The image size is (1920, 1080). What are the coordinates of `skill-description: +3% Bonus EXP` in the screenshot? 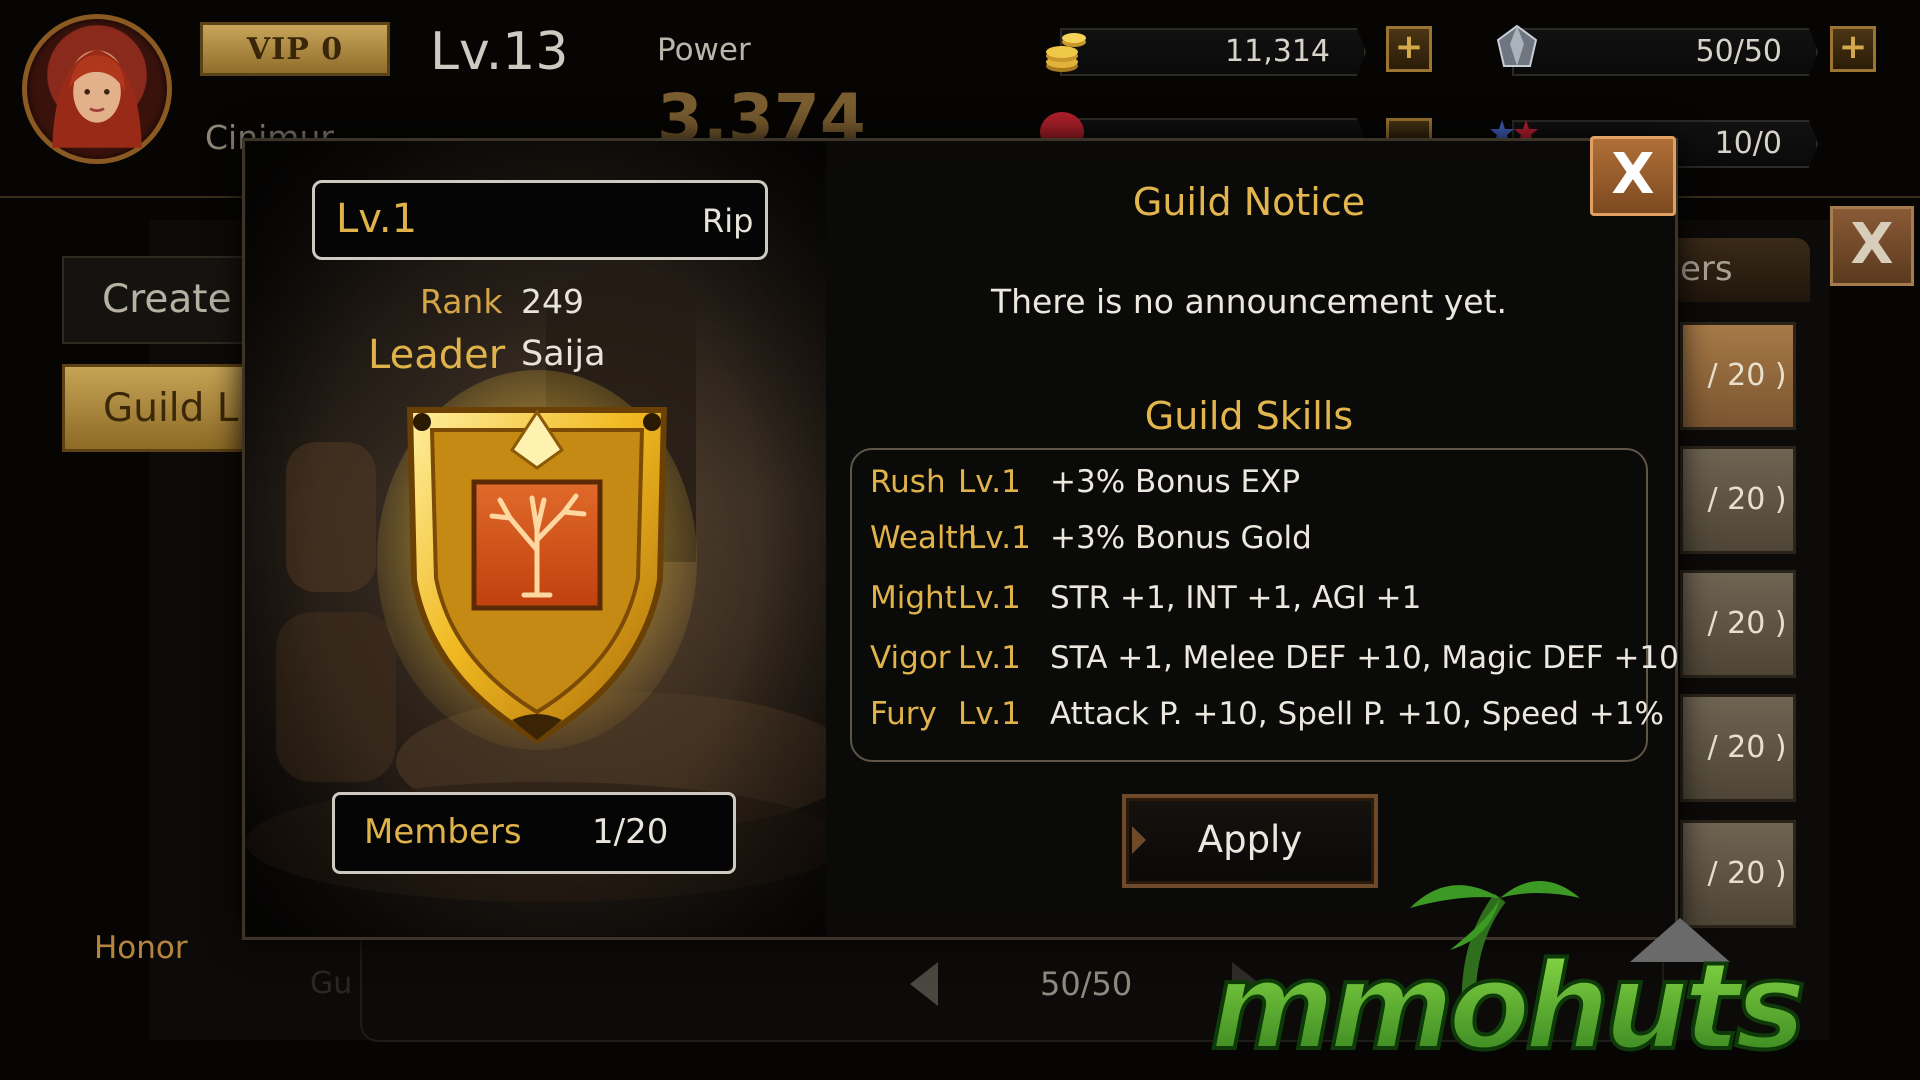 It's located at (1175, 482).